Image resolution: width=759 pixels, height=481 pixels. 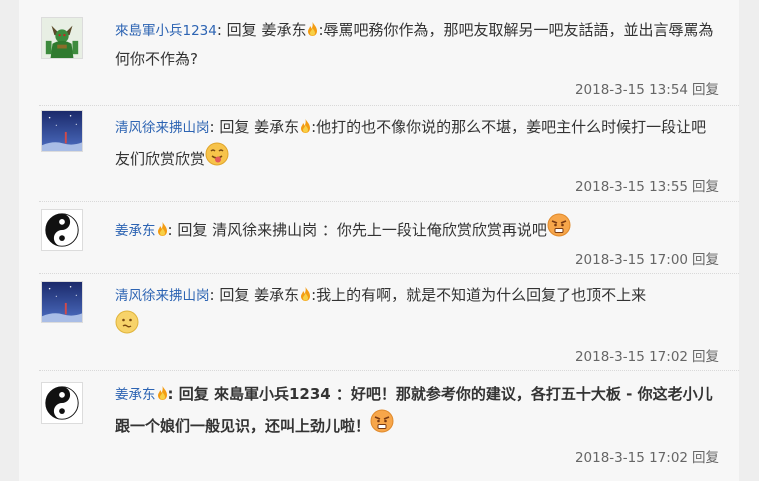 I want to click on green-warrior-avatar-icon, so click(x=62, y=38).